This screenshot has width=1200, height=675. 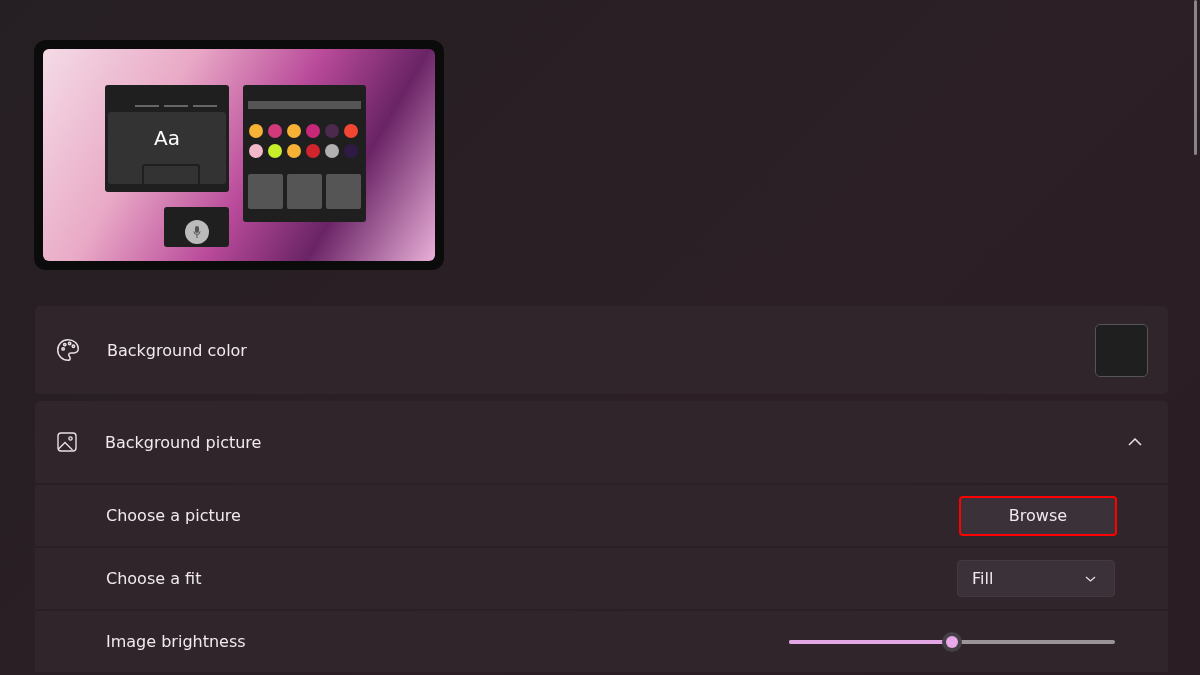 What do you see at coordinates (184, 442) in the screenshot?
I see `setting-label: Background picture` at bounding box center [184, 442].